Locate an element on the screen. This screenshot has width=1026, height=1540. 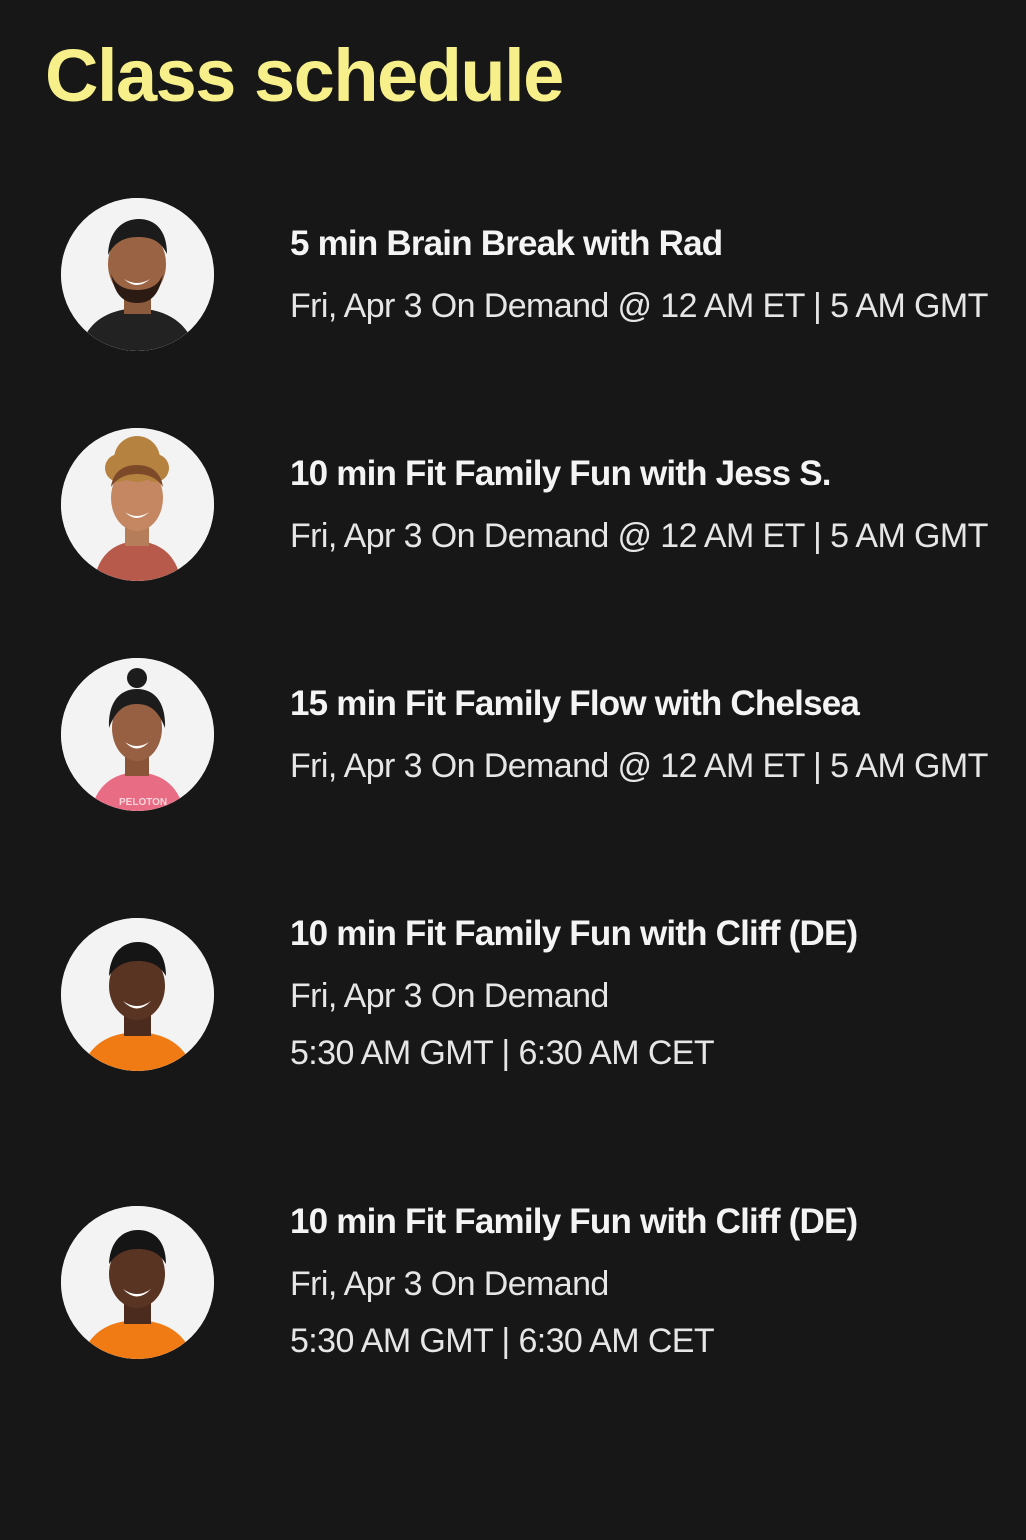
instructor-chelsea-avatar-icon: PELOTON is located at coordinates (137, 734).